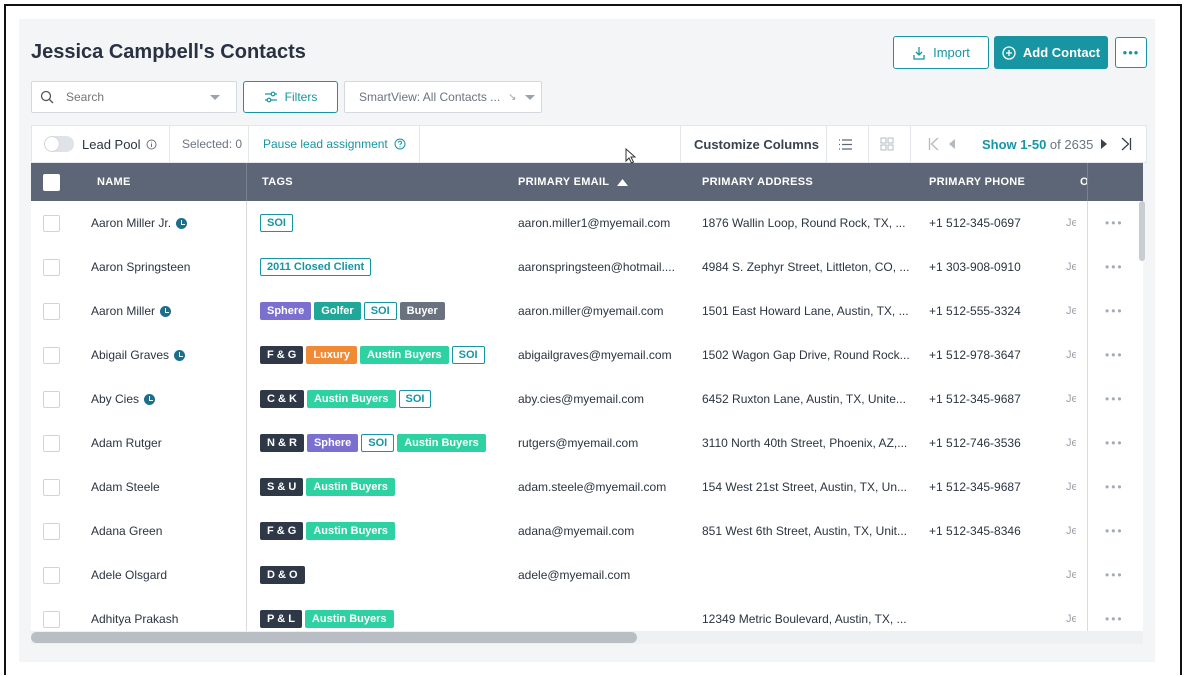 Image resolution: width=1187 pixels, height=677 pixels. Describe the element at coordinates (422, 311) in the screenshot. I see `tag-badge: Buyer` at that location.